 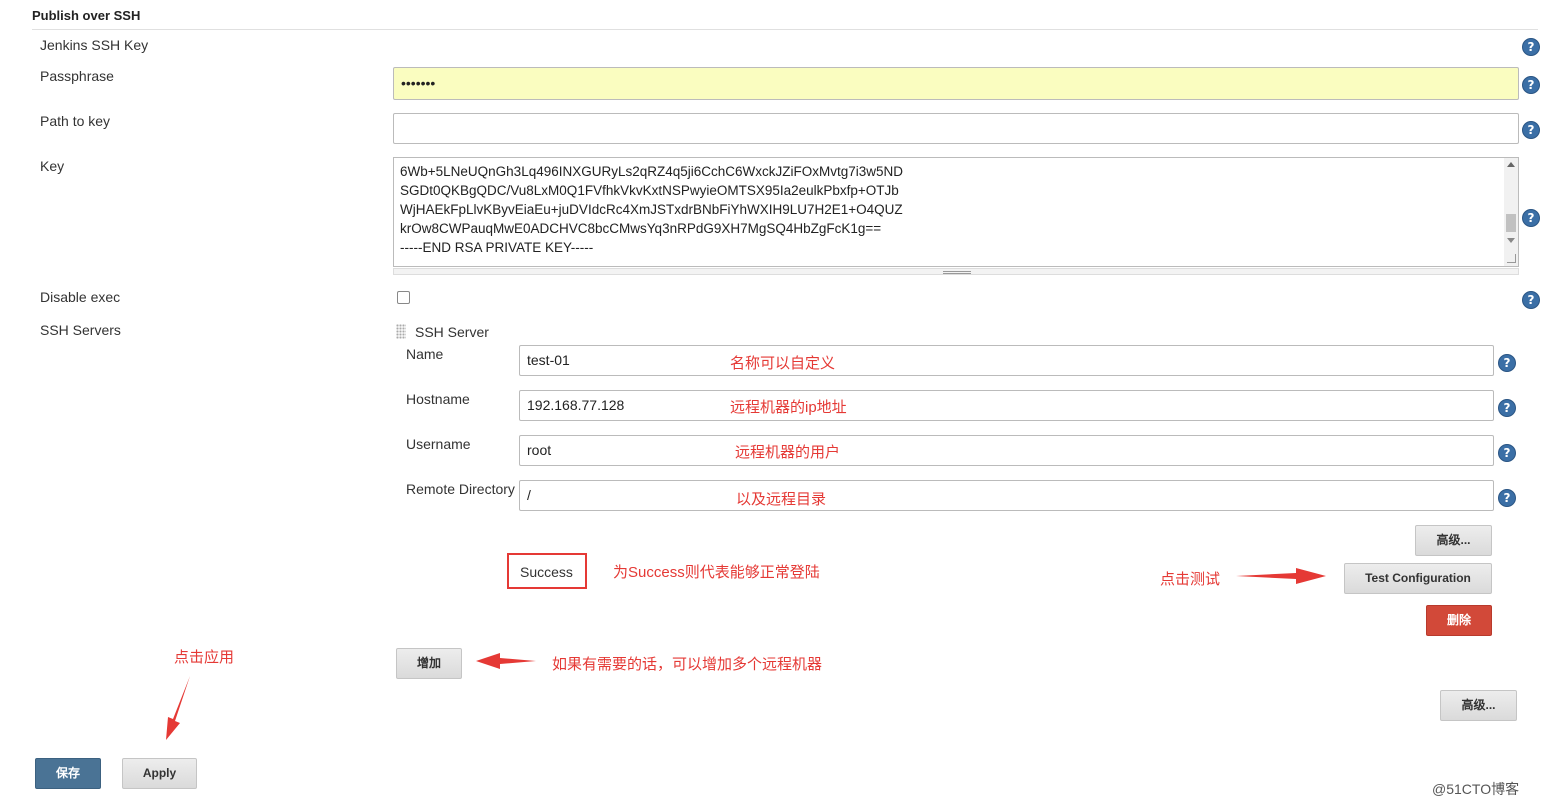 I want to click on username-field: root, so click(x=1006, y=450).